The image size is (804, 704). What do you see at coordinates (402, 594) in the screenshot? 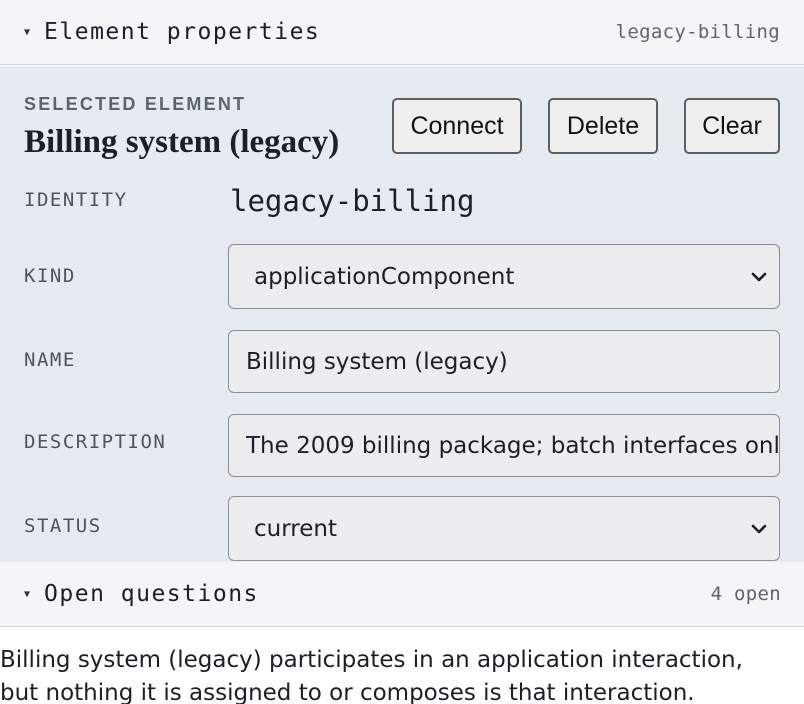
I see `questions-section-header: ▼ Open questions 4 open` at bounding box center [402, 594].